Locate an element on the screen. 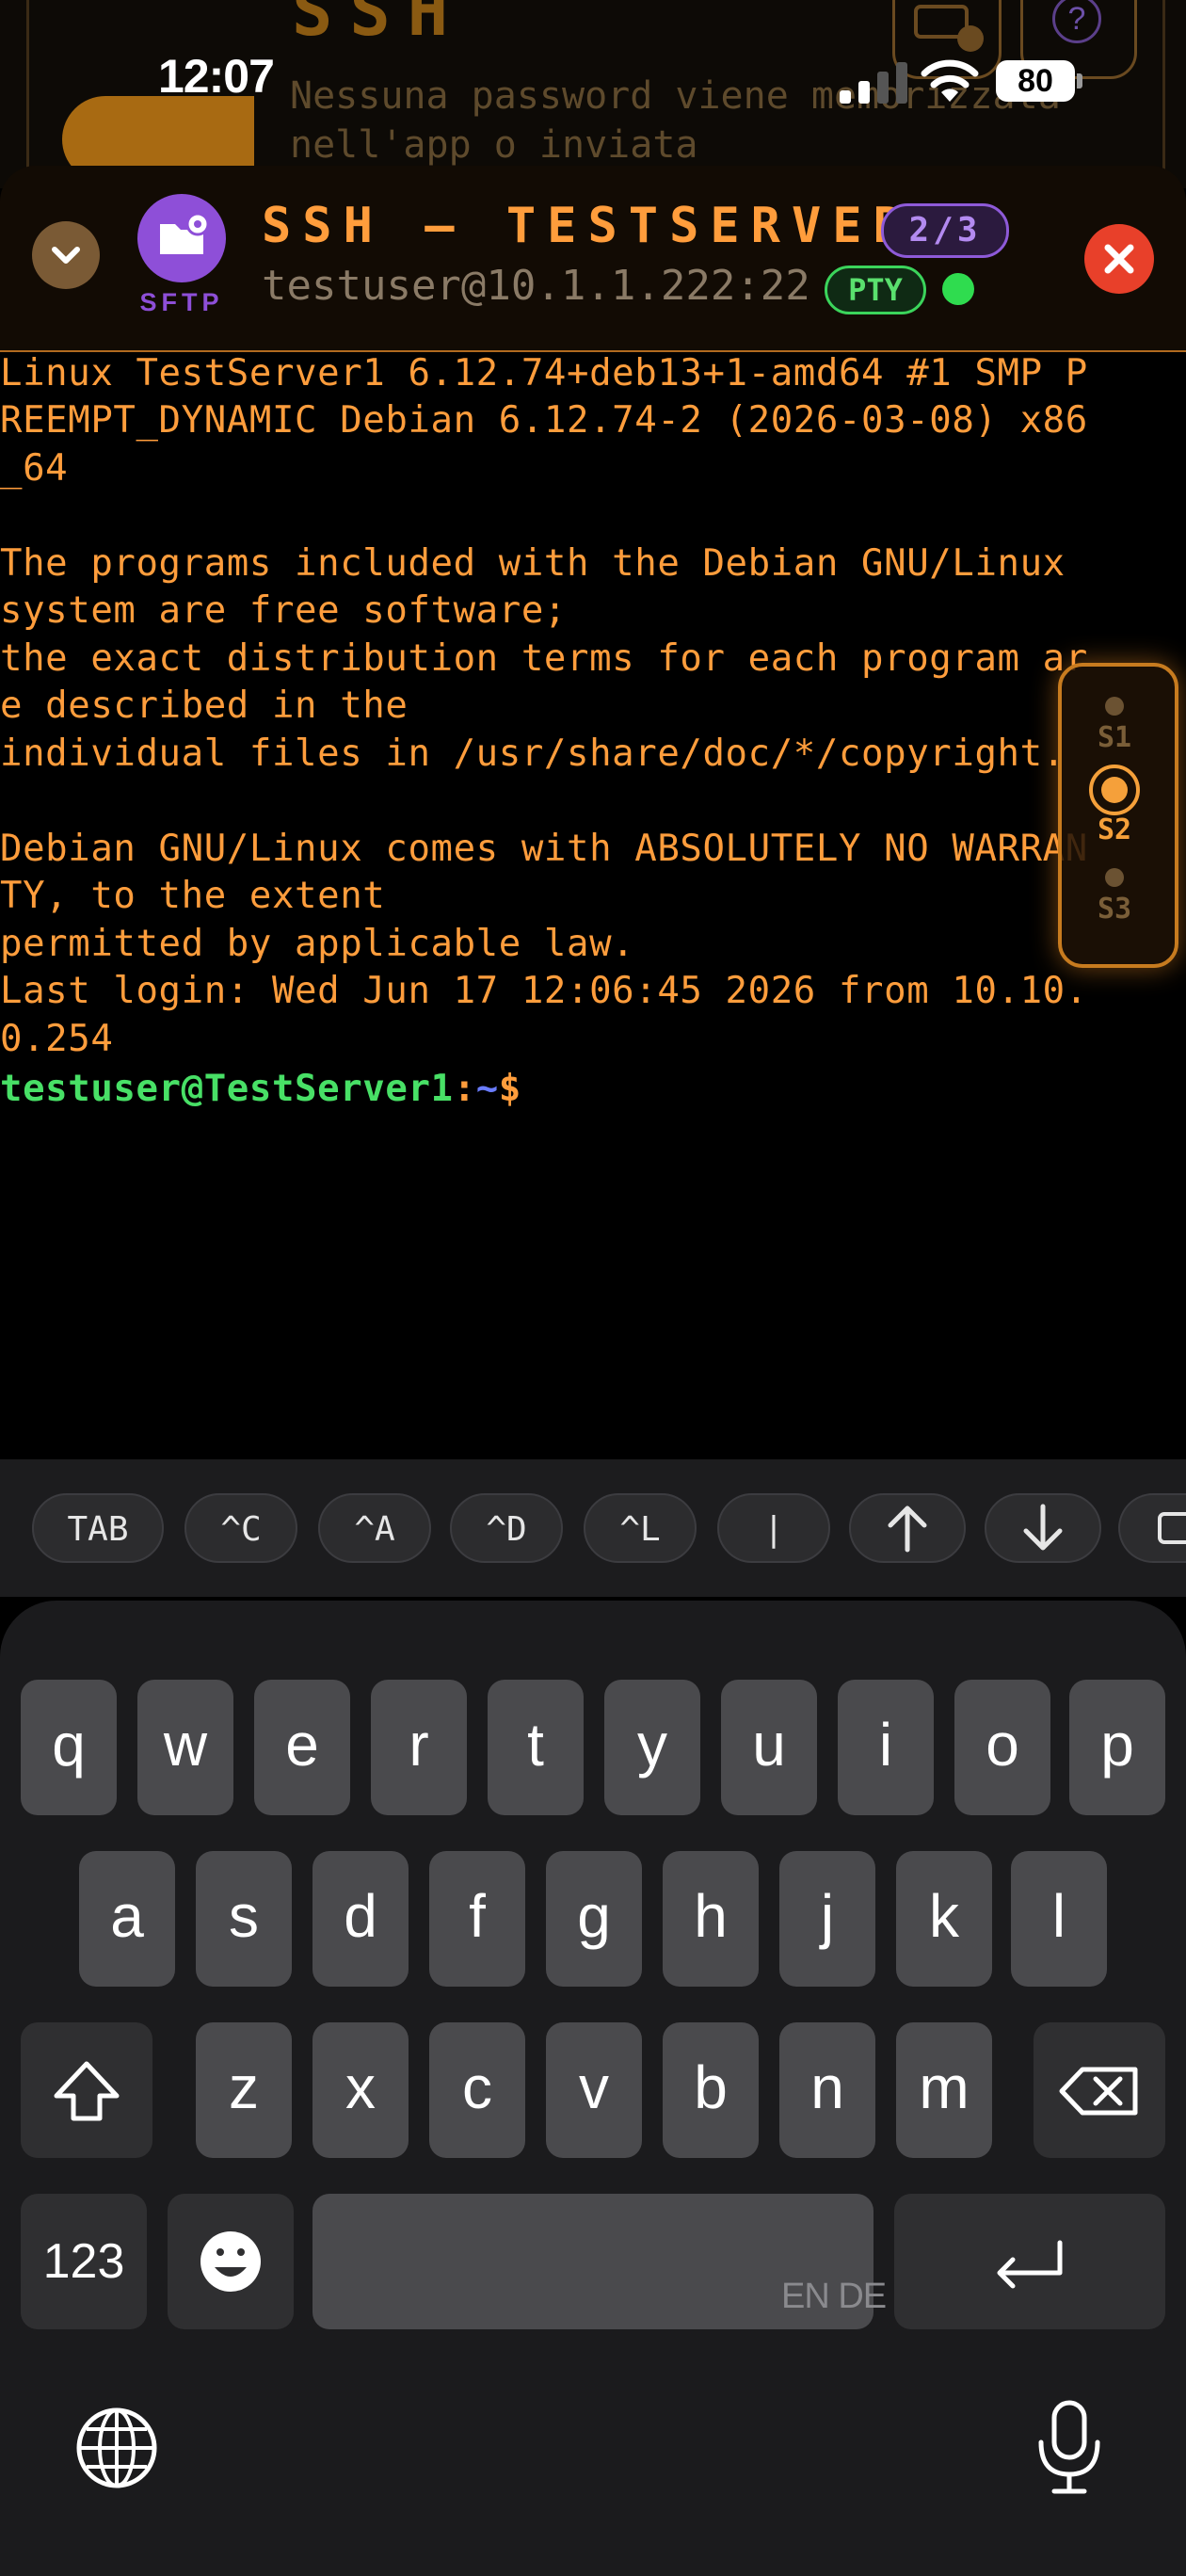 The width and height of the screenshot is (1186, 2576). session-host: testuser@10.1.1.222:22 is located at coordinates (536, 286).